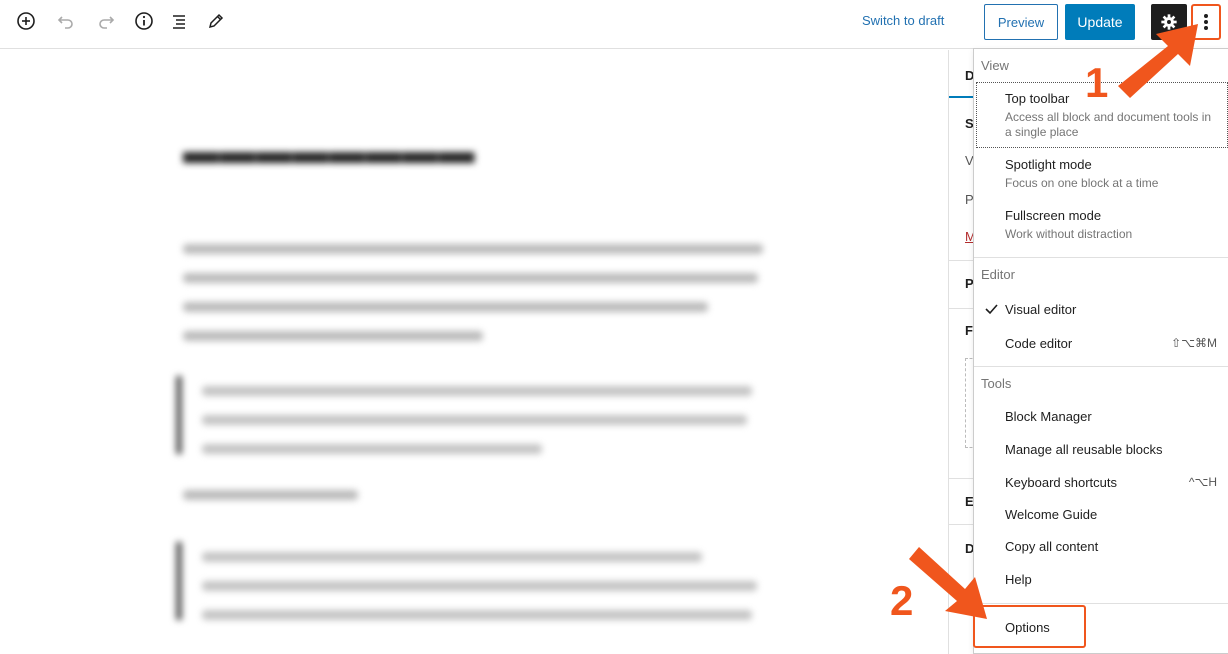 This screenshot has height=654, width=1228. What do you see at coordinates (473, 297) in the screenshot?
I see `paragraph-placeholder` at bounding box center [473, 297].